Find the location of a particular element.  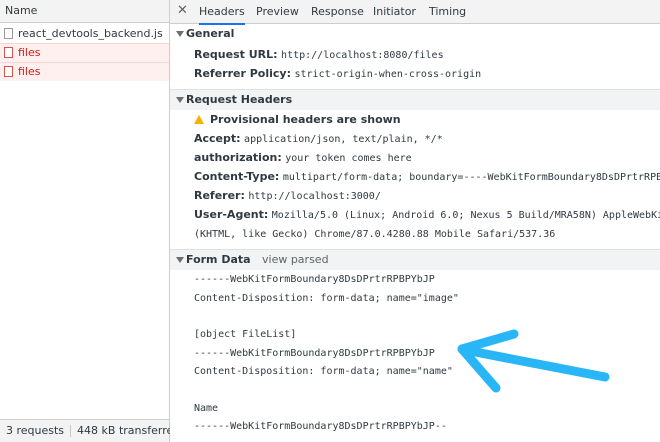

status-divider is located at coordinates (71, 431).